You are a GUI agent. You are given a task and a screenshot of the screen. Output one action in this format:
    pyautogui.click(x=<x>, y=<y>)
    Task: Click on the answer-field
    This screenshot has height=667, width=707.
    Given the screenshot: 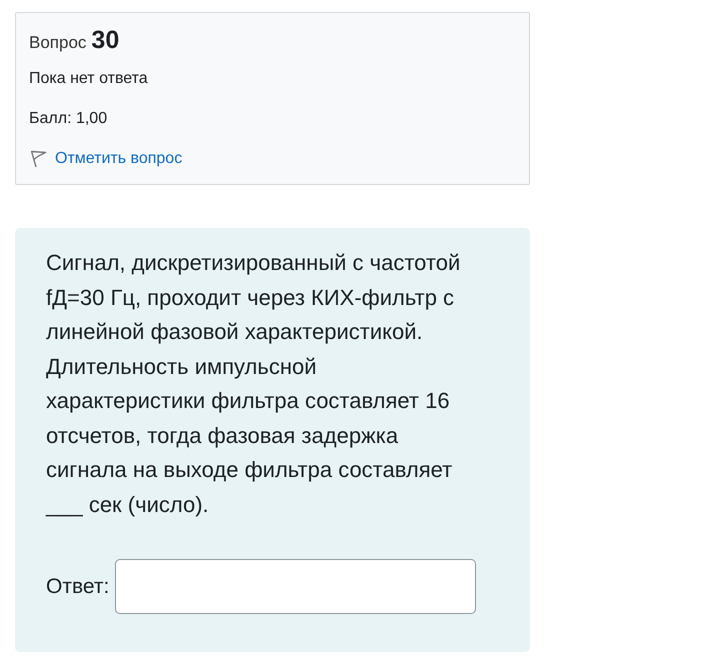 What is the action you would take?
    pyautogui.click(x=295, y=586)
    